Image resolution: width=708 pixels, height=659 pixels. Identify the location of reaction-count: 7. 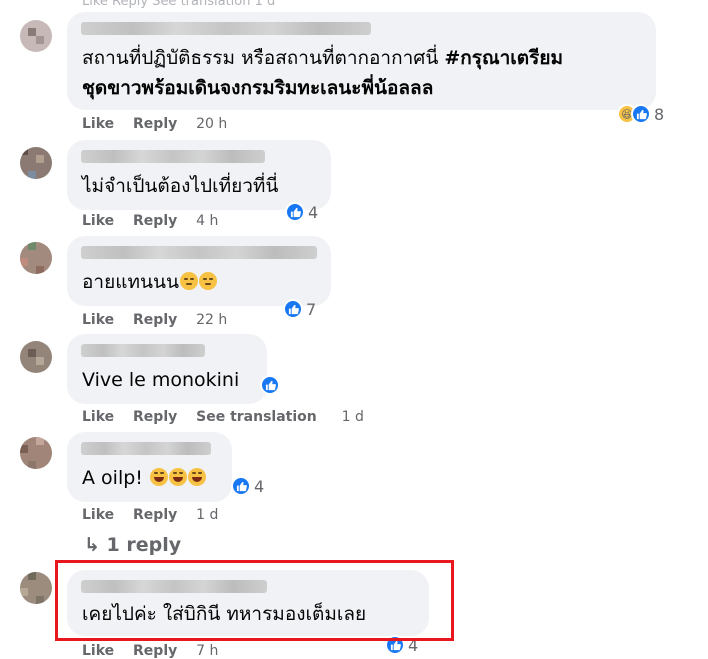
(311, 309).